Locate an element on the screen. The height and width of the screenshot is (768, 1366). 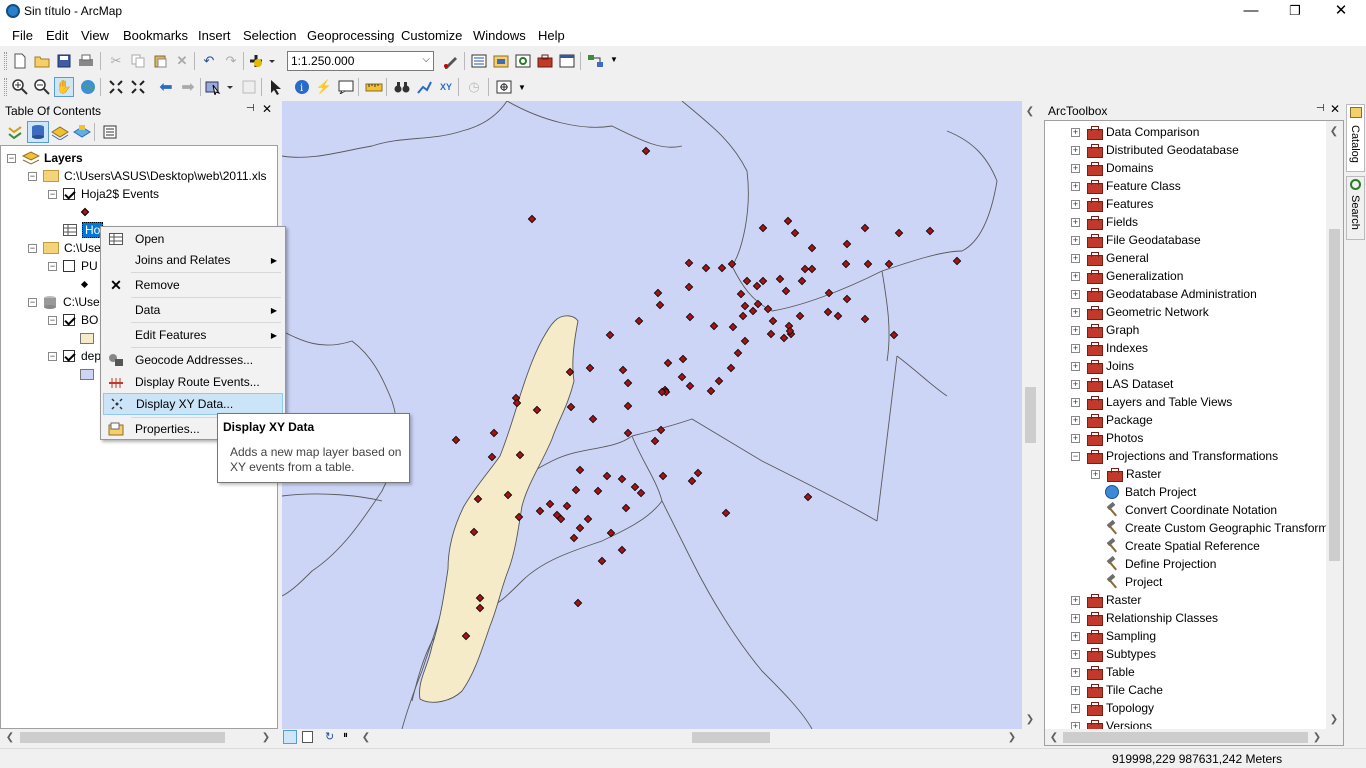
editor-toolbar-icon is located at coordinates (451, 61).